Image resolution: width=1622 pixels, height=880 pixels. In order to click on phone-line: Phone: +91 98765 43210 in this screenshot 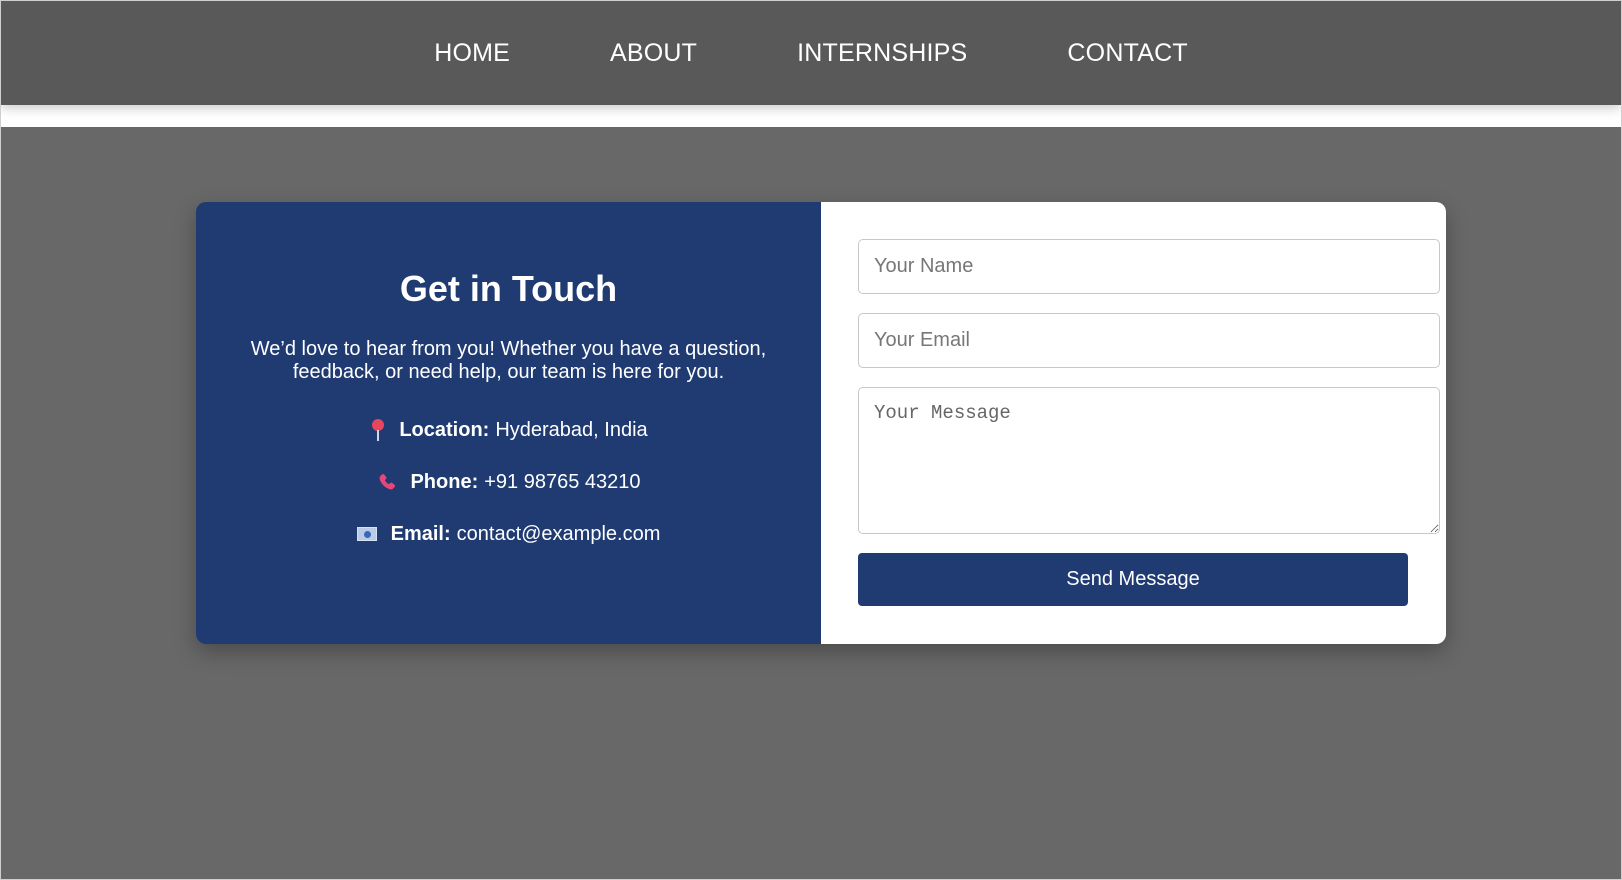, I will do `click(508, 482)`.